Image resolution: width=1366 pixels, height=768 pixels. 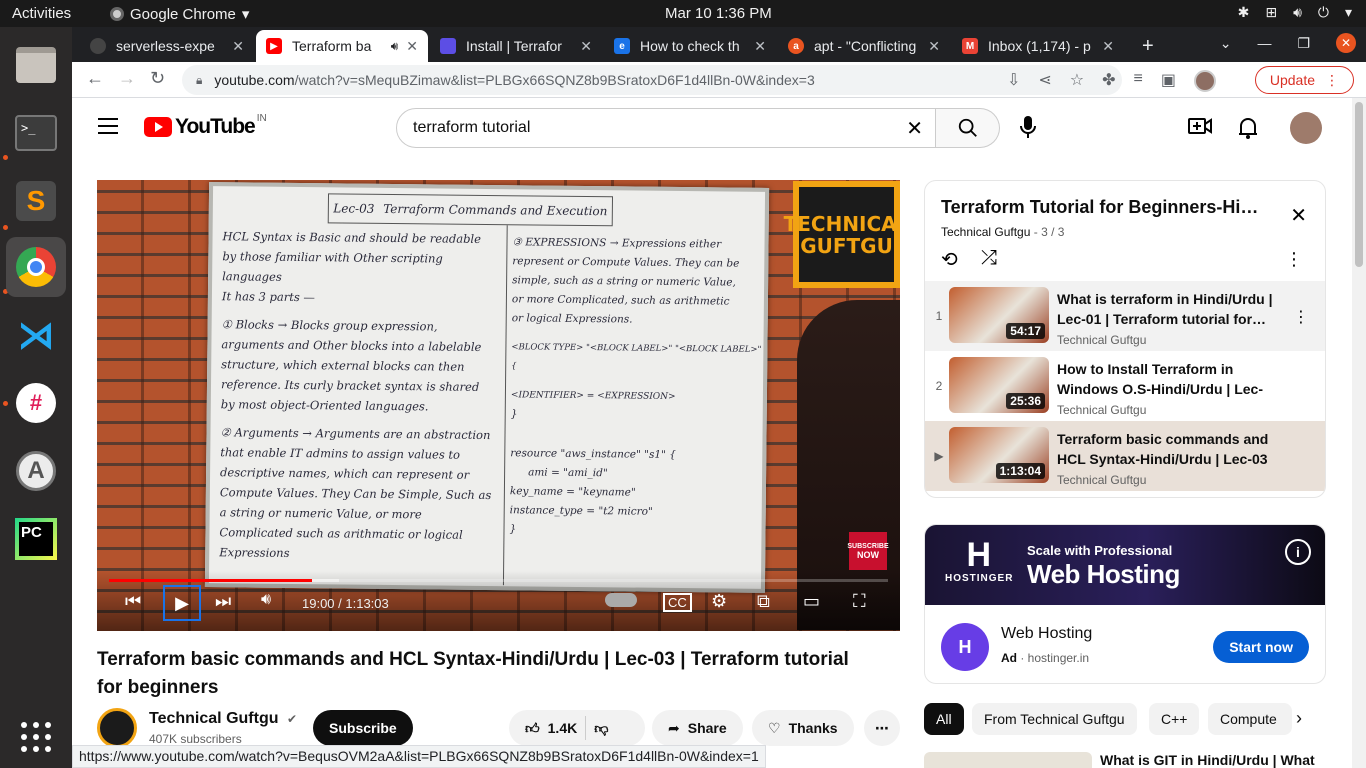 What do you see at coordinates (1248, 130) in the screenshot?
I see `notifications-button` at bounding box center [1248, 130].